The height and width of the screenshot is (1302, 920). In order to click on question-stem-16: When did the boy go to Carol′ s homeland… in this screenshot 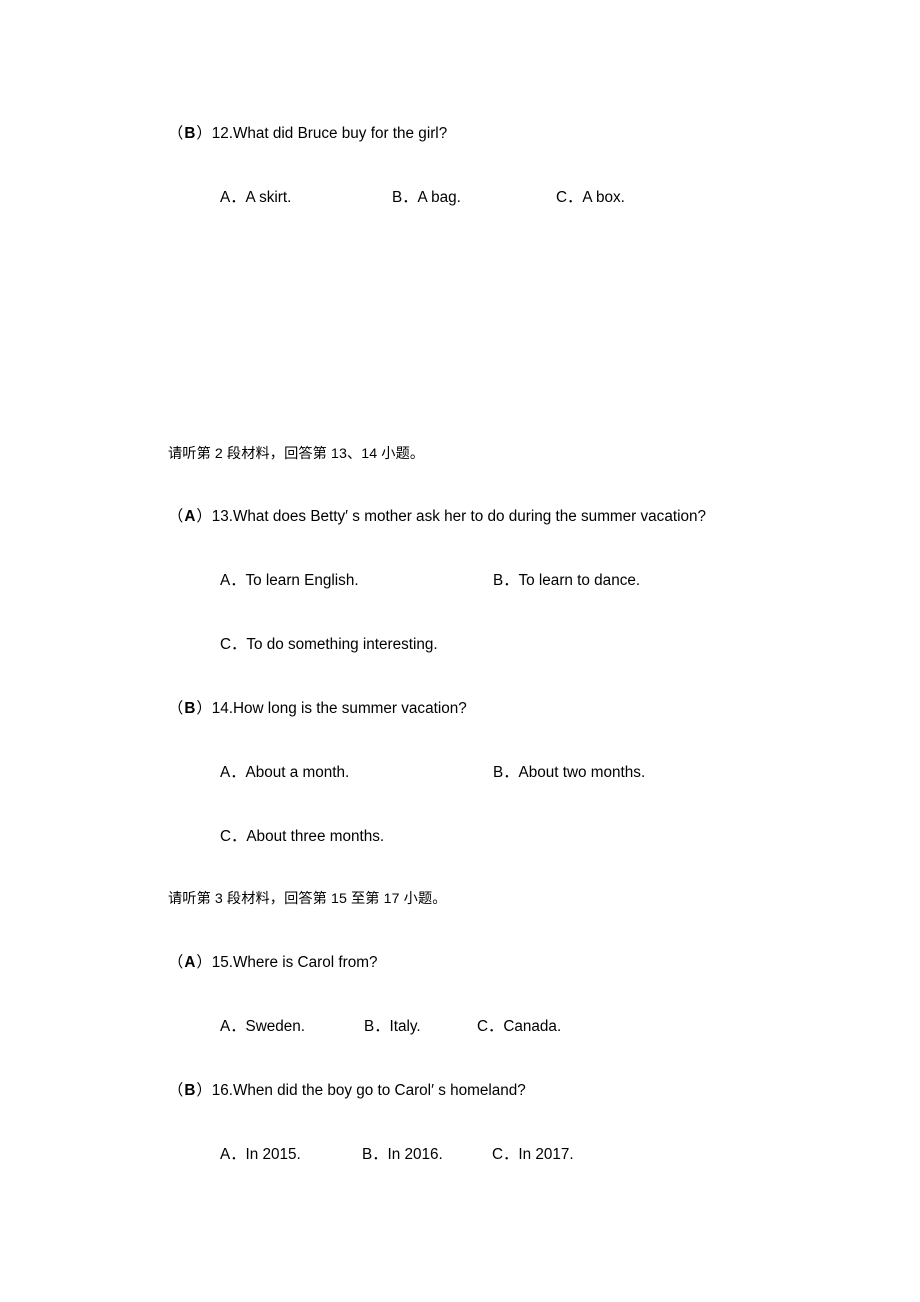, I will do `click(379, 1090)`.